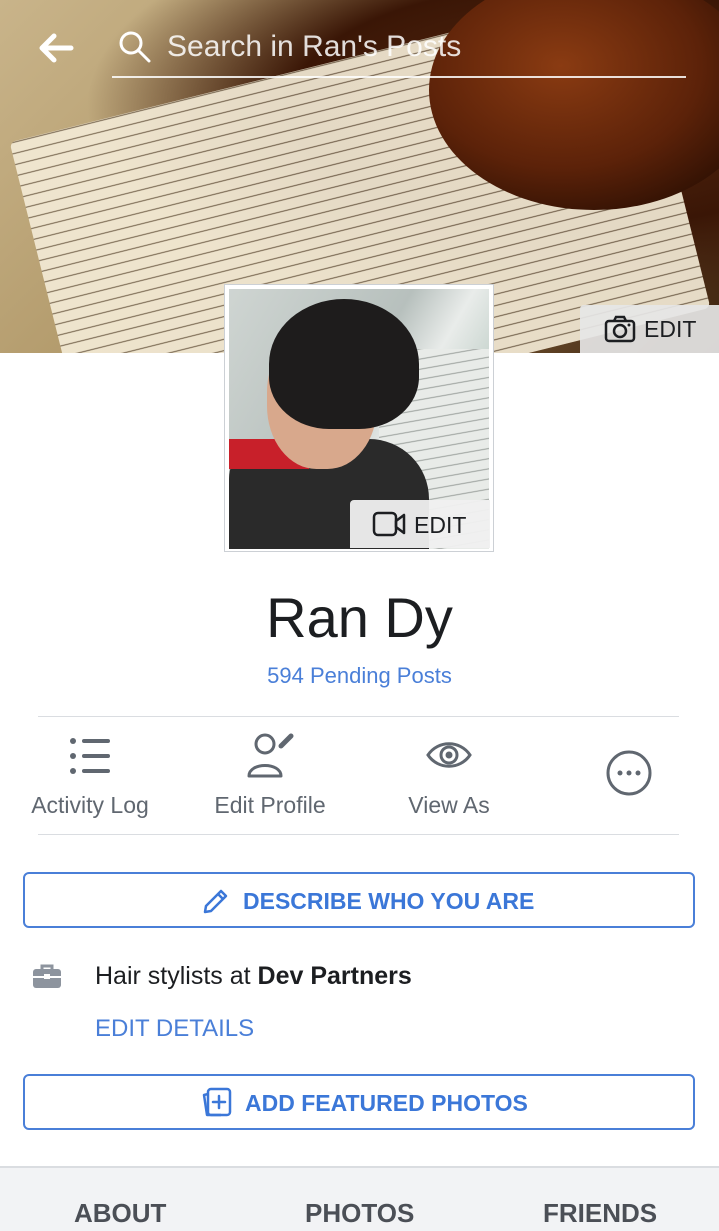 The height and width of the screenshot is (1231, 719). I want to click on pending-posts-link: 594 Pending Posts, so click(359, 676).